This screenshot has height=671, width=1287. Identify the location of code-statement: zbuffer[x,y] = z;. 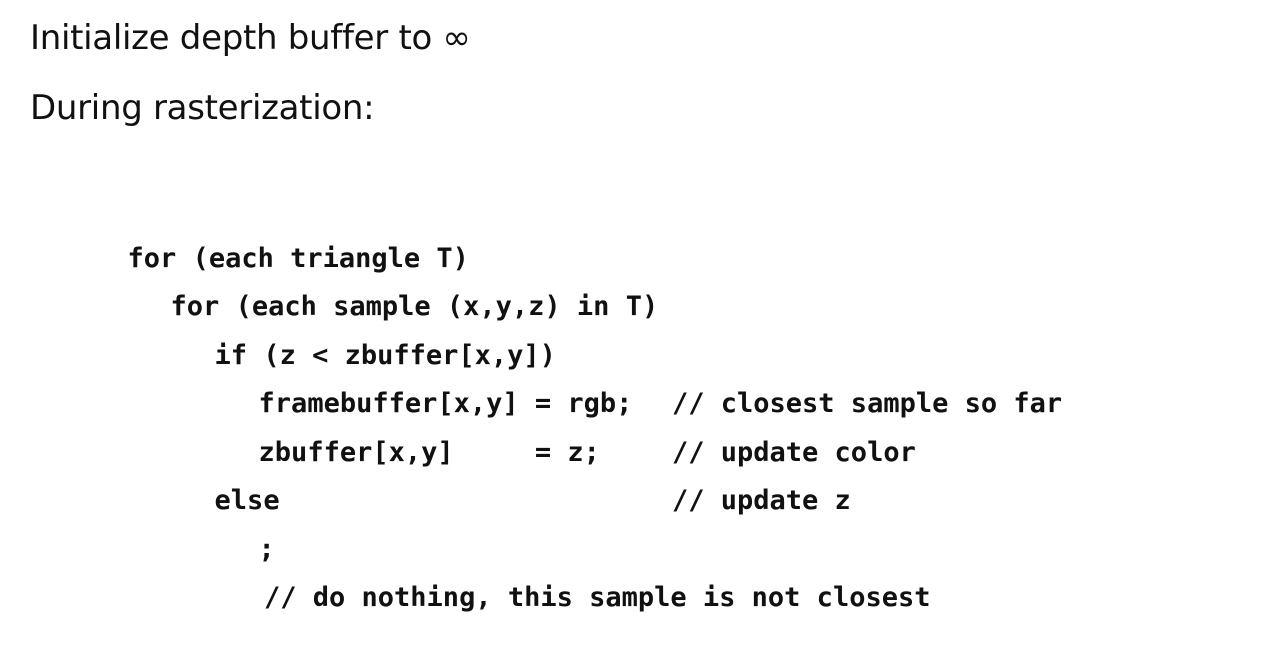
(429, 452).